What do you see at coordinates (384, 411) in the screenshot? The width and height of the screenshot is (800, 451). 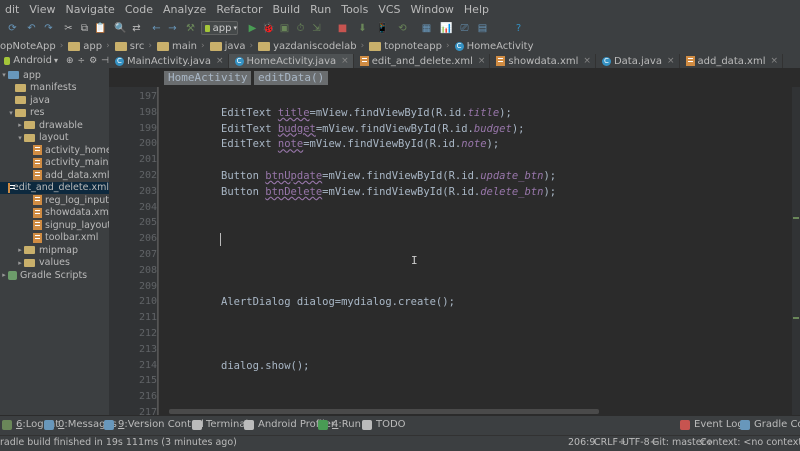 I see `horizontal-scrollbar` at bounding box center [384, 411].